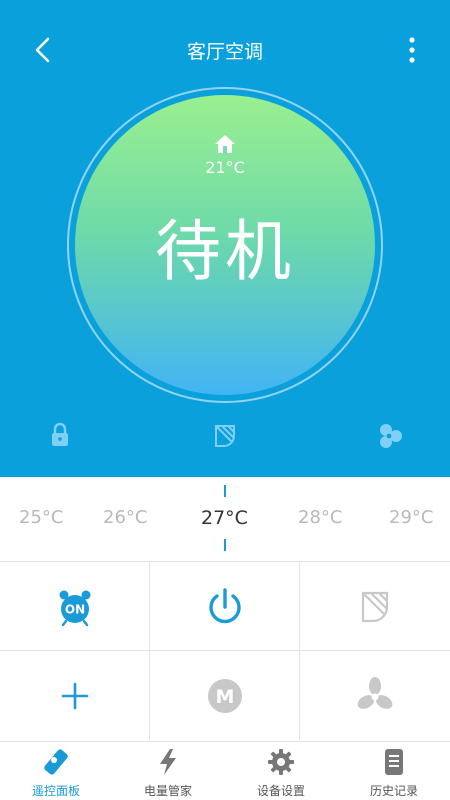 This screenshot has height=800, width=450. Describe the element at coordinates (412, 50) in the screenshot. I see `more-vertical-icon` at that location.